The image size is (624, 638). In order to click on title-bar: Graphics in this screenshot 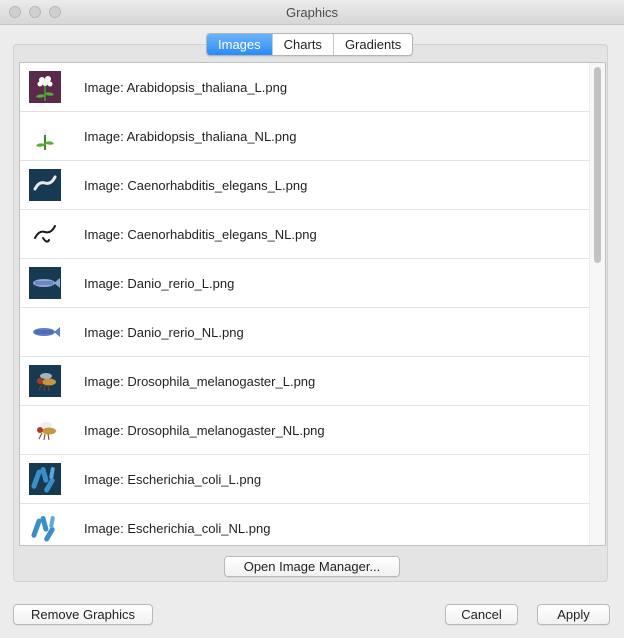, I will do `click(312, 12)`.